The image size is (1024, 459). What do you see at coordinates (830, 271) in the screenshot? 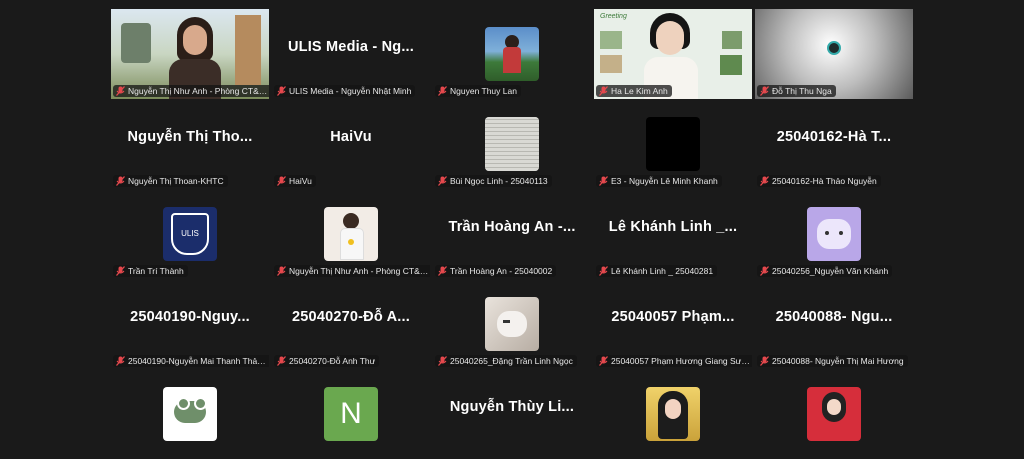
I see `participant-label-text: 25040256_Nguyễn Văn Khánh` at bounding box center [830, 271].